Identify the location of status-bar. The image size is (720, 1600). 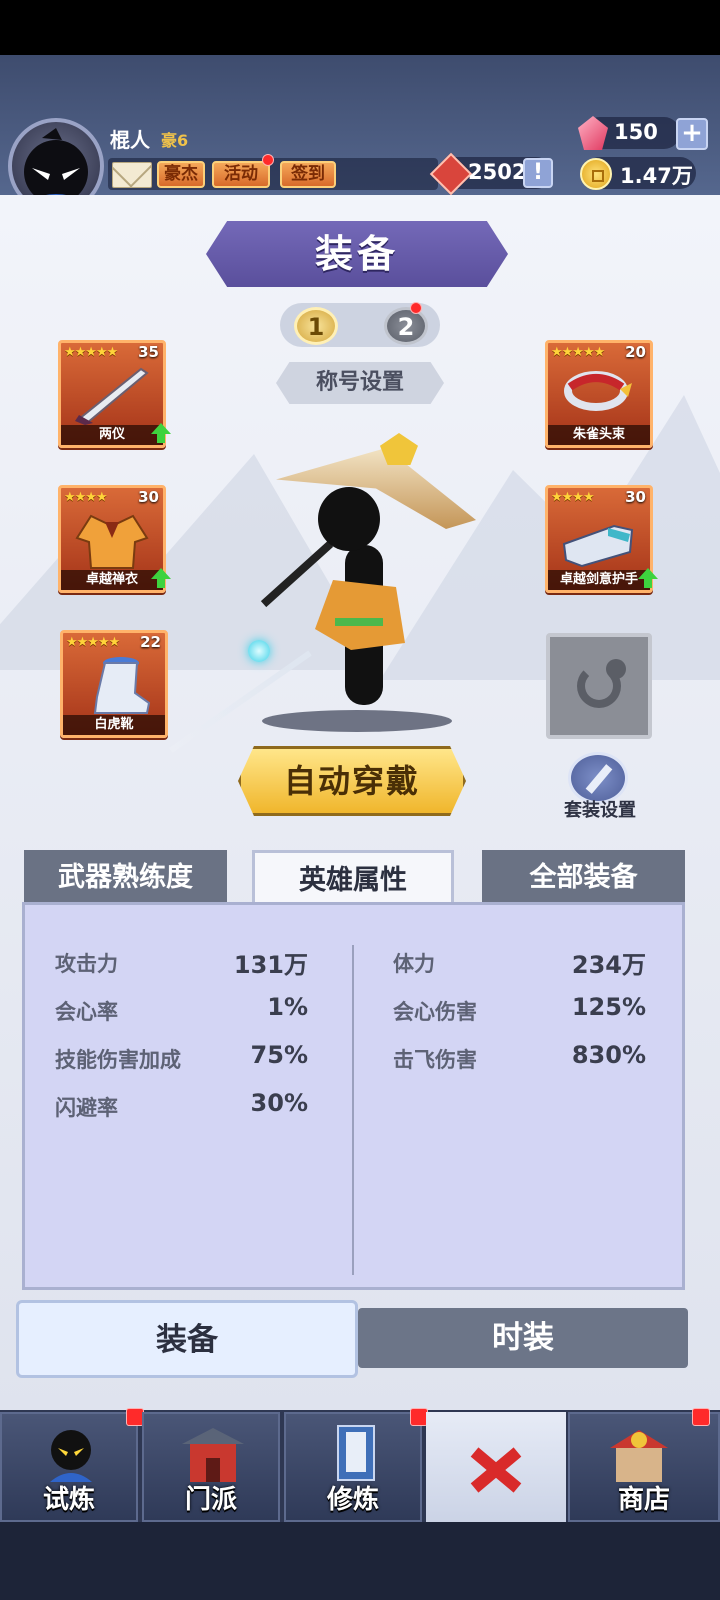
(360, 27).